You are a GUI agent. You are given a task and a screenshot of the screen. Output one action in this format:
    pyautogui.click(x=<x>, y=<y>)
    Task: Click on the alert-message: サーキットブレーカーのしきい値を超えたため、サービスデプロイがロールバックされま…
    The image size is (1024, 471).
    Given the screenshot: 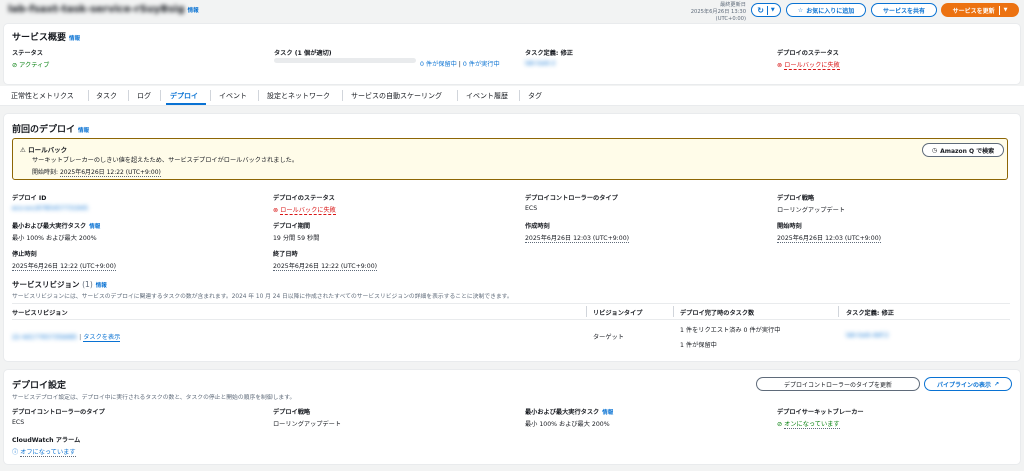 What is the action you would take?
    pyautogui.click(x=165, y=160)
    